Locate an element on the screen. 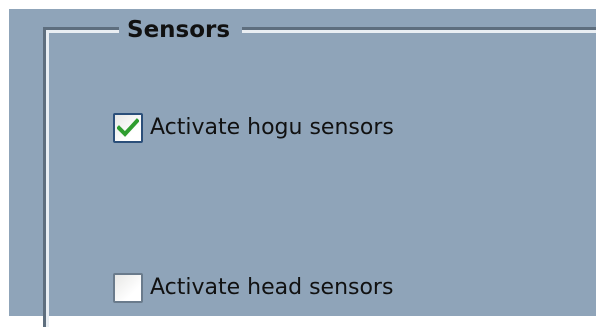 Image resolution: width=596 pixels, height=327 pixels. activate-hogu-sensors-option: Activate hogu sensors is located at coordinates (253, 128).